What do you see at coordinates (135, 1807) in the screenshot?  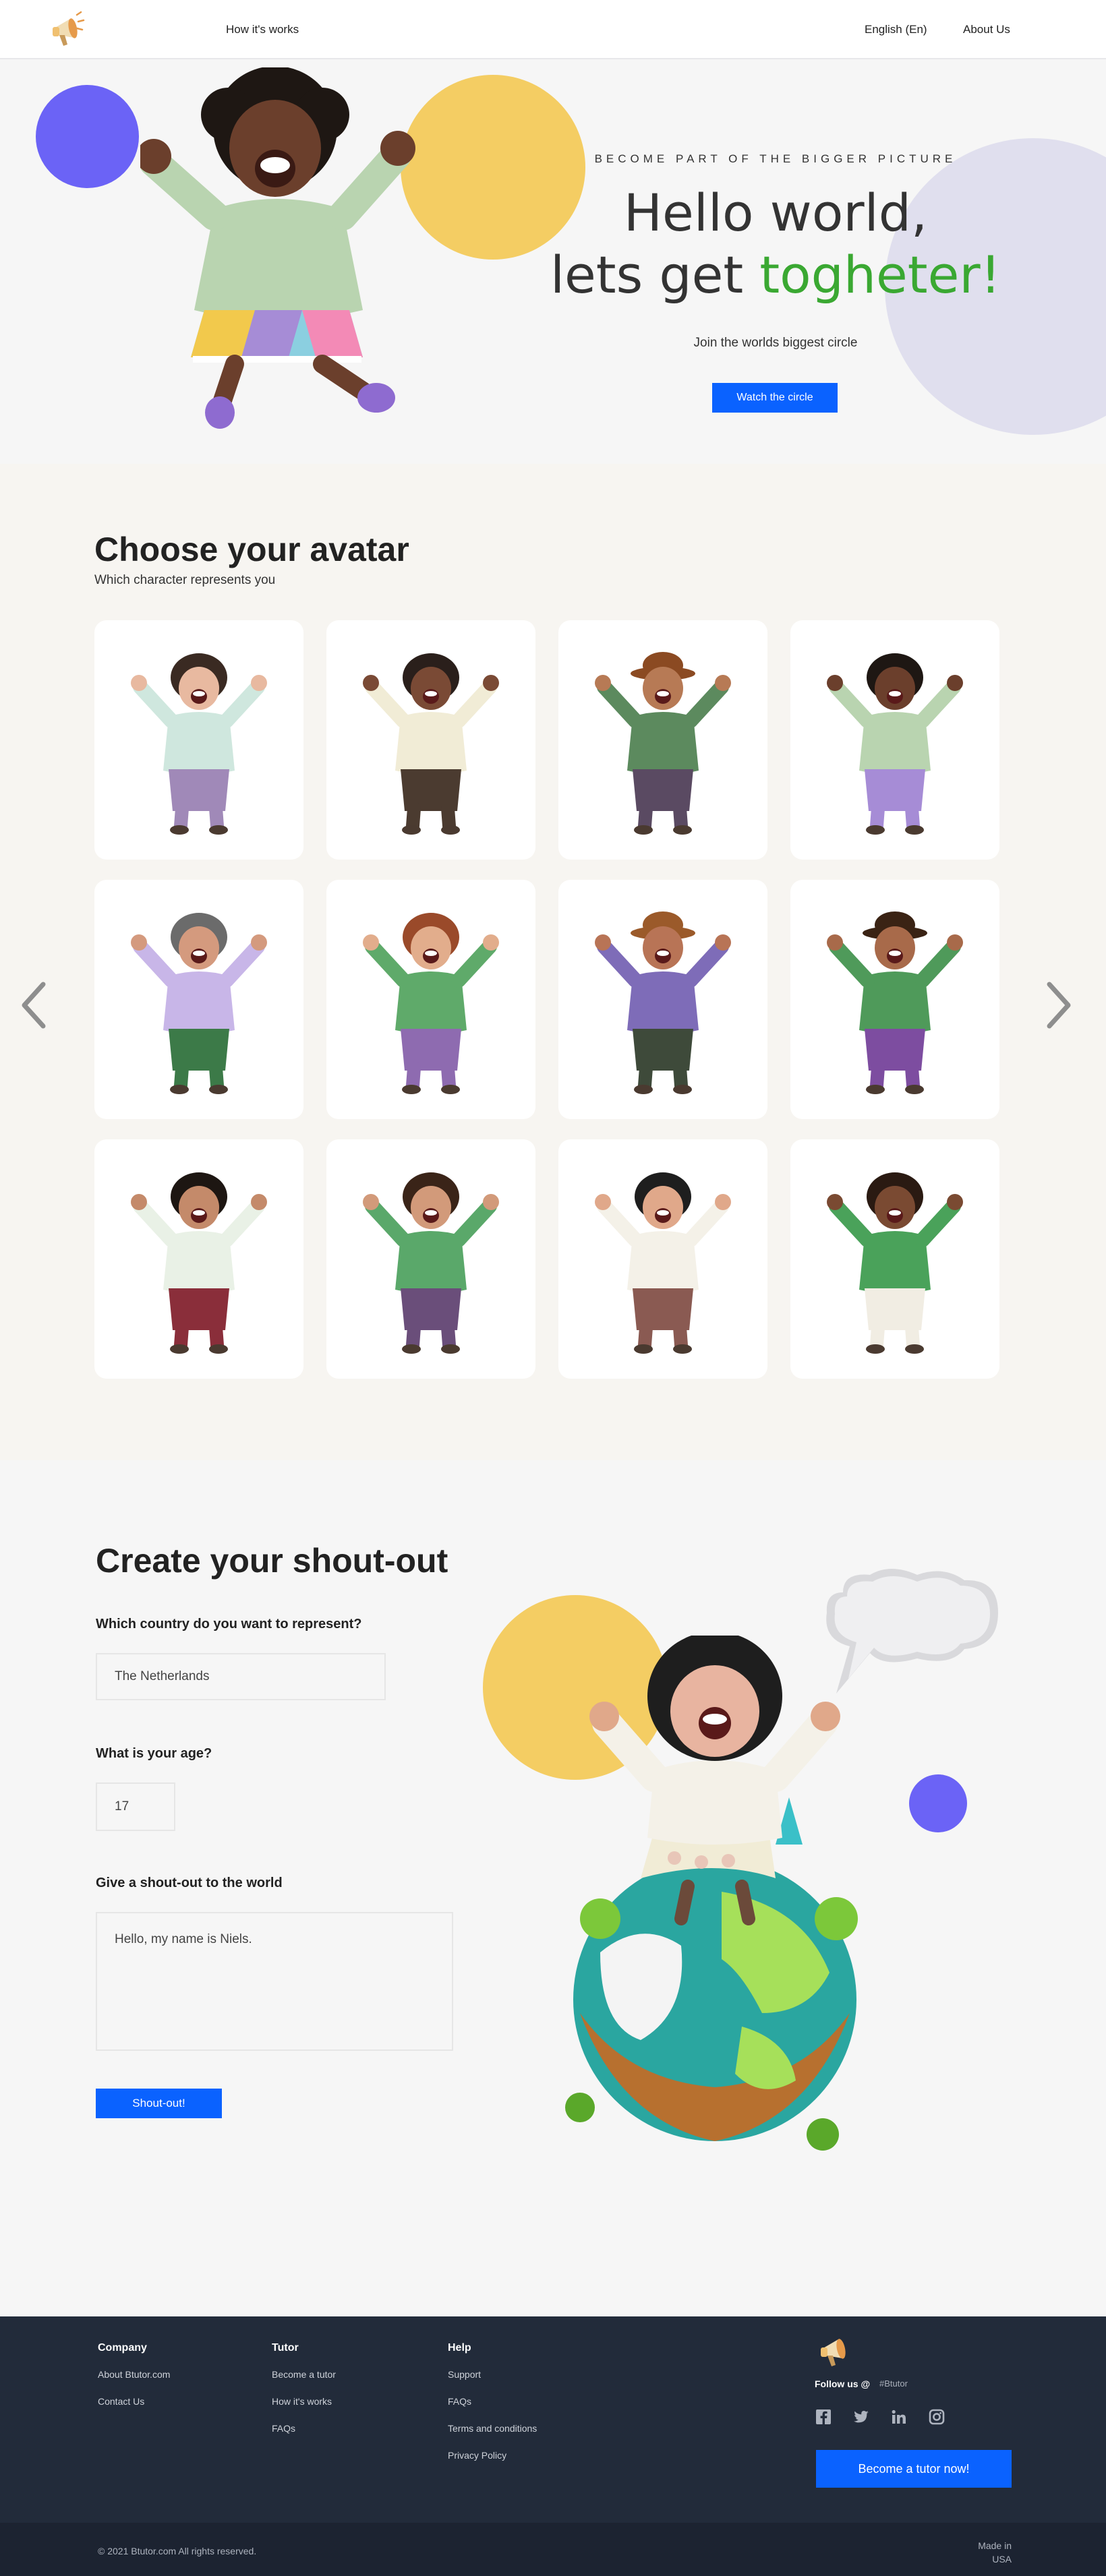 I see `age-field: 17` at bounding box center [135, 1807].